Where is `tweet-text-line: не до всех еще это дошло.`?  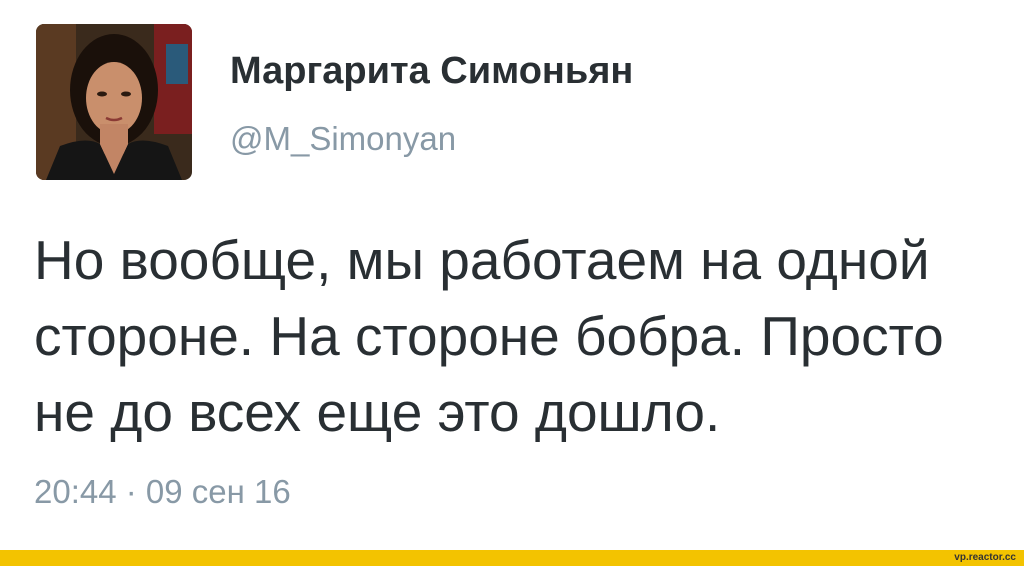
tweet-text-line: не до всех еще это дошло. is located at coordinates (377, 412).